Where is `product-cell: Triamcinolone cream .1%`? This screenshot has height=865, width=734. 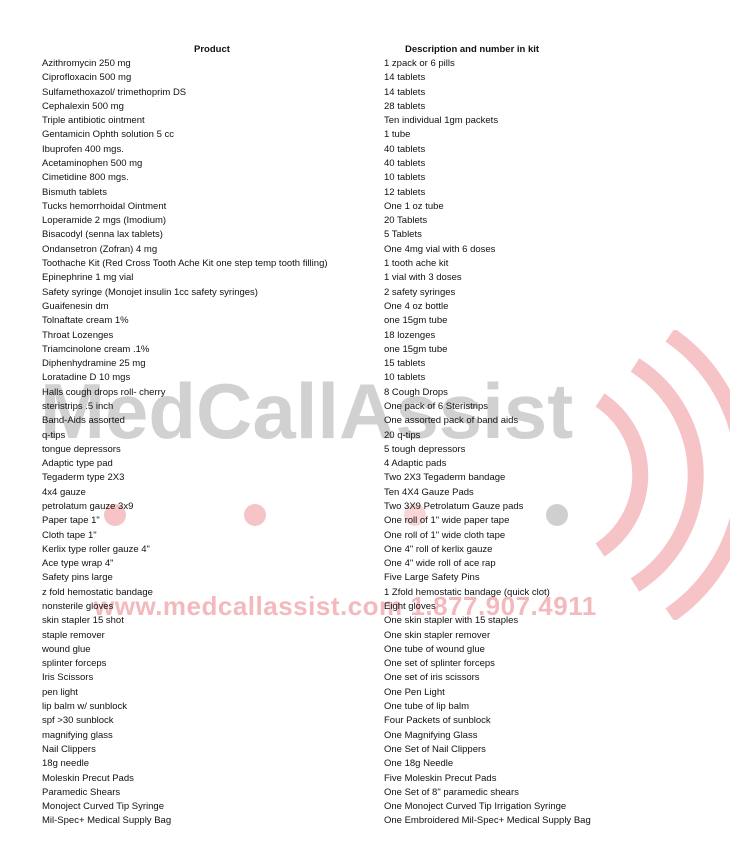 product-cell: Triamcinolone cream .1% is located at coordinates (96, 349).